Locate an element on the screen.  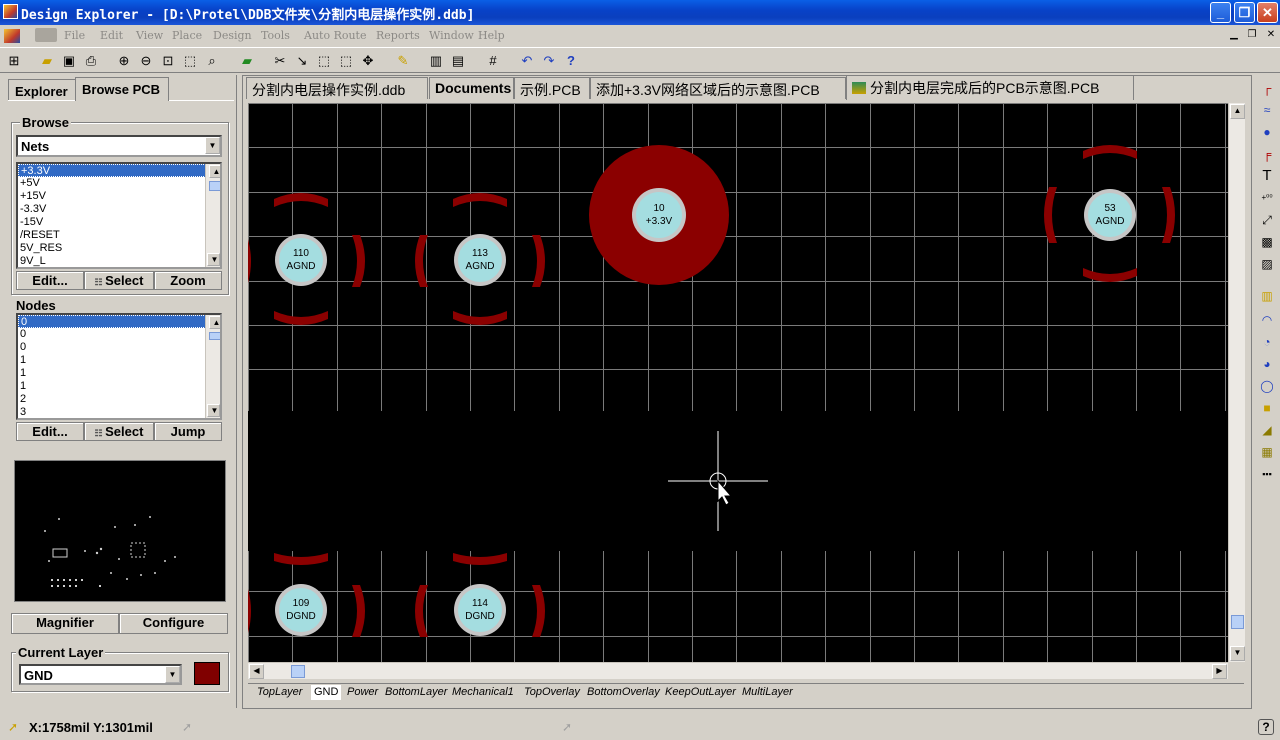
tab-browse-pcb: Browse PCB is located at coordinates (122, 89).